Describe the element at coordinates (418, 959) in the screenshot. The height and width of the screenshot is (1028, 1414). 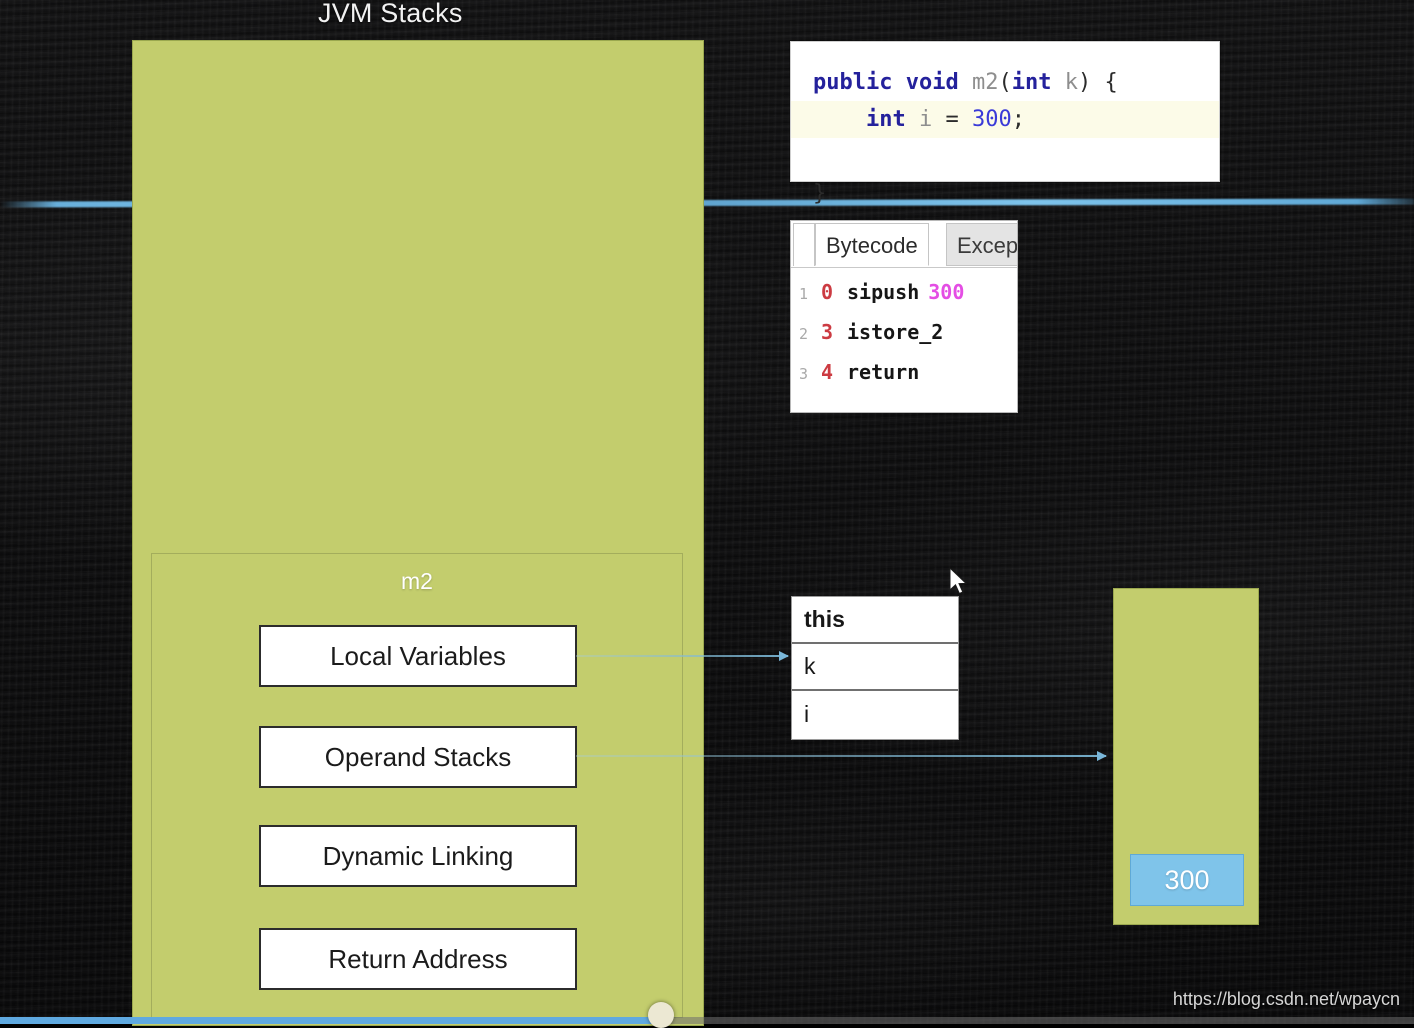
I see `slot-return-address: Return Address` at that location.